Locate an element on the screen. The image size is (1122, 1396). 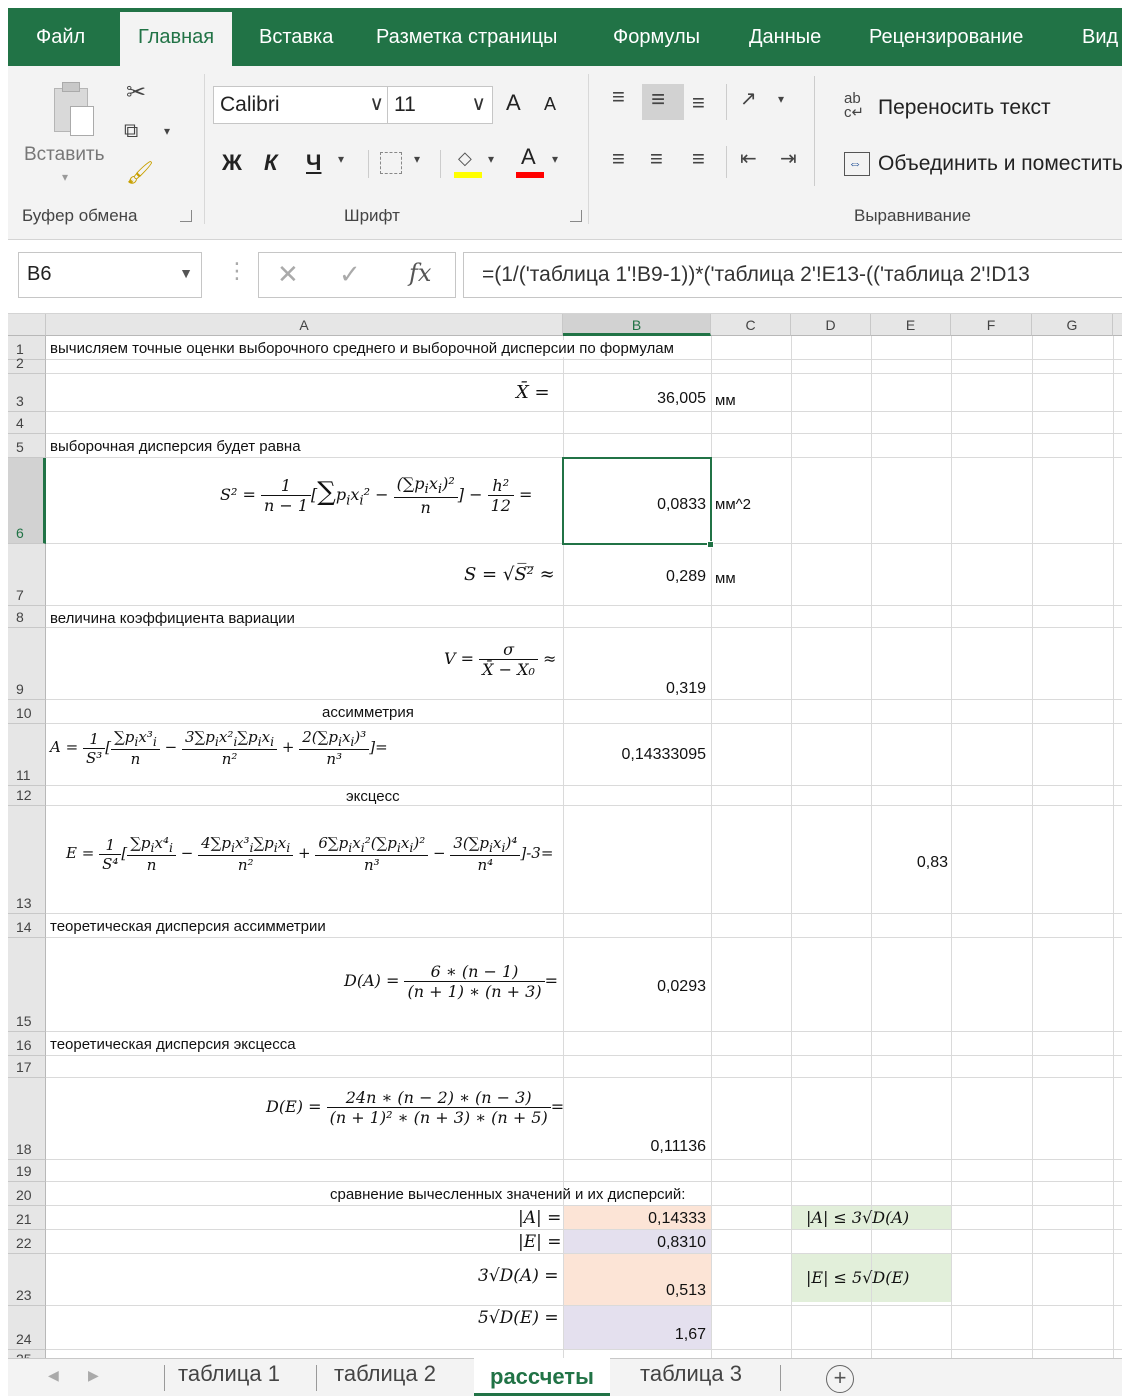
row-header: 2 is located at coordinates (27, 364).